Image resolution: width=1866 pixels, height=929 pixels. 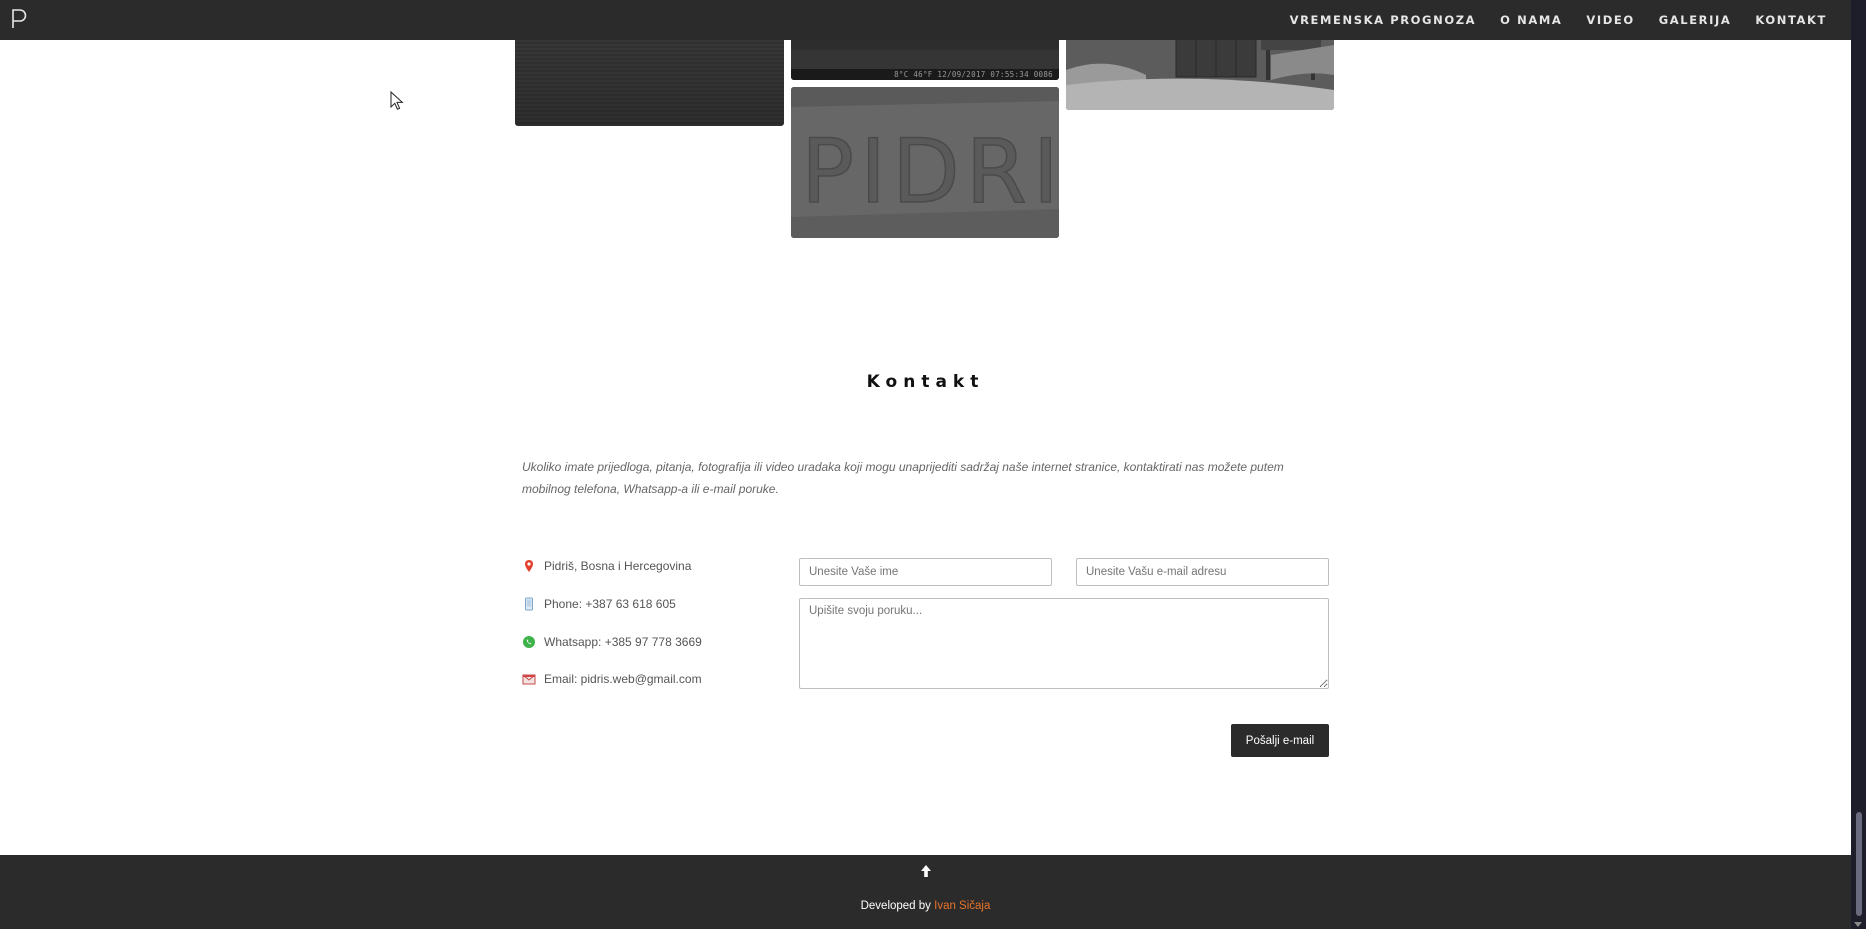 I want to click on nav-item-galerija: GALERIJA, so click(x=1695, y=20).